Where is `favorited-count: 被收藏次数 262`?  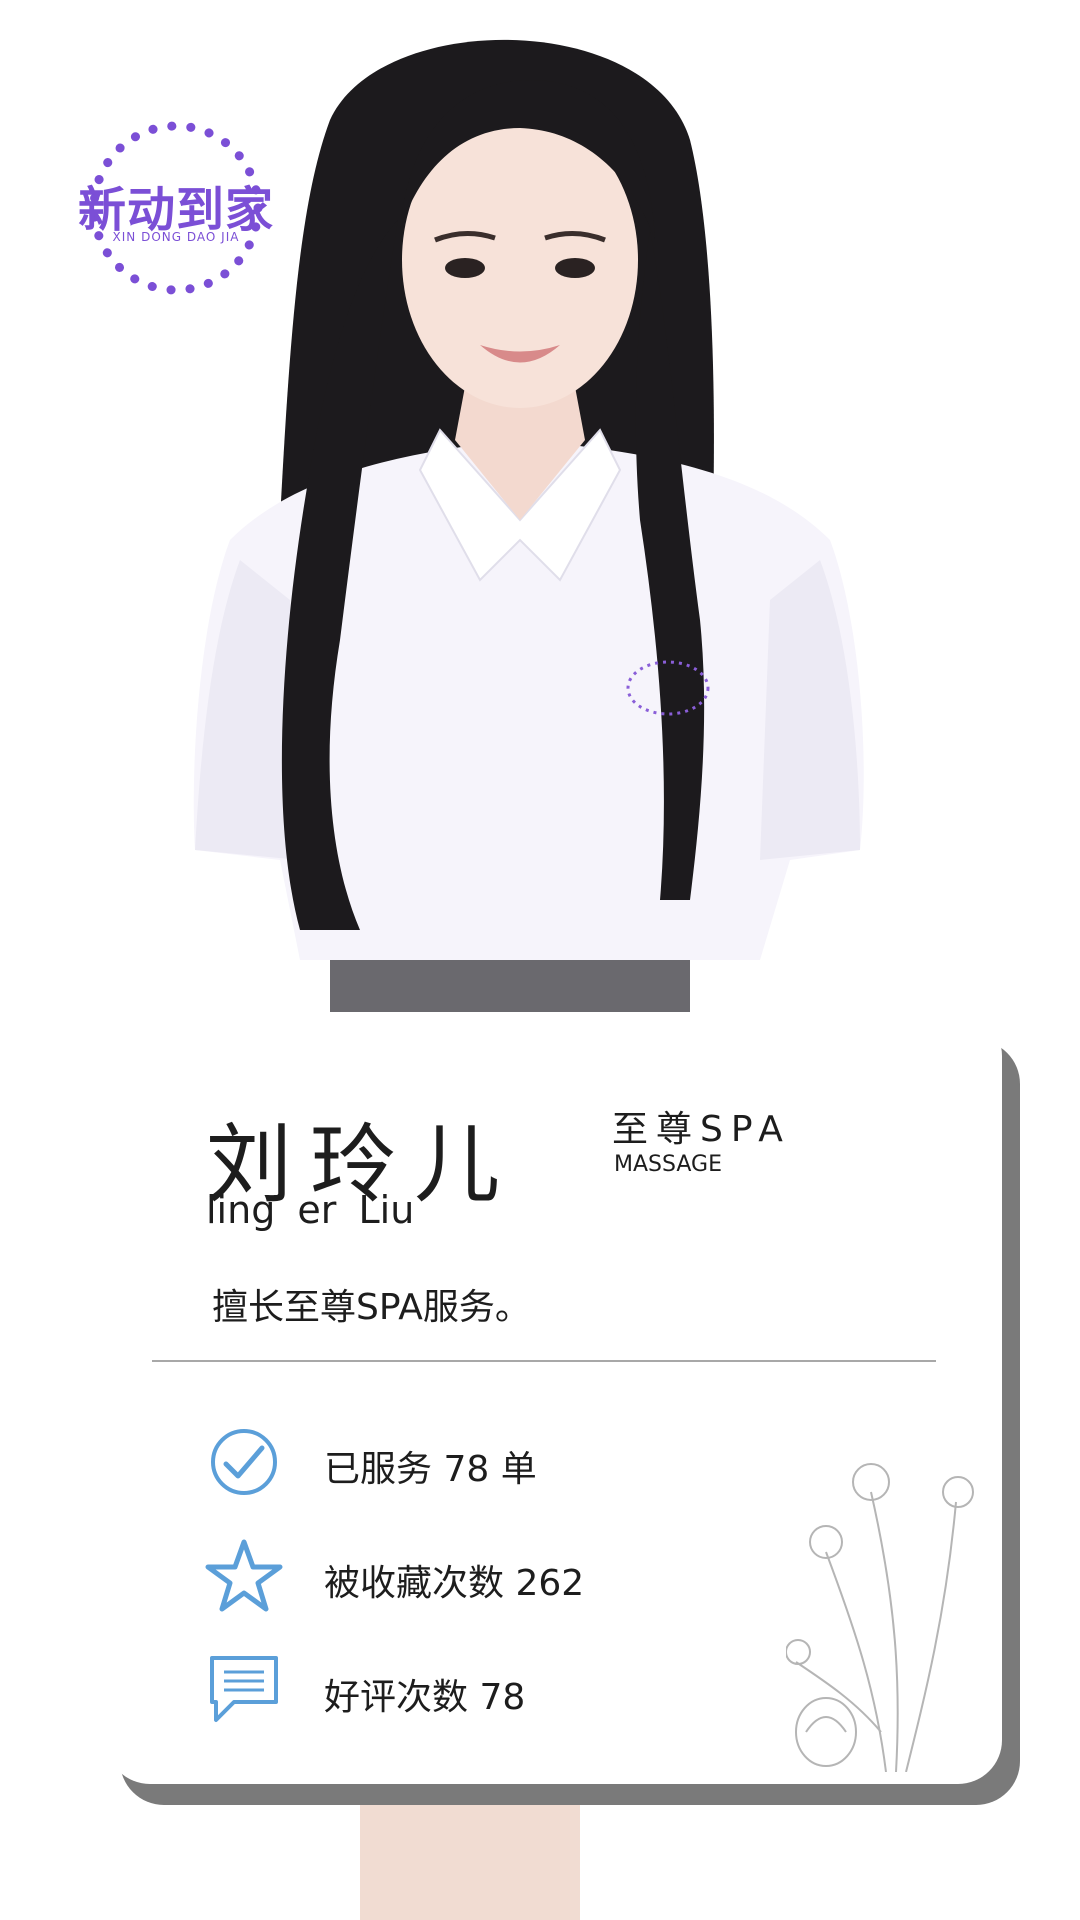
favorited-count: 被收藏次数 262 is located at coordinates (454, 1583).